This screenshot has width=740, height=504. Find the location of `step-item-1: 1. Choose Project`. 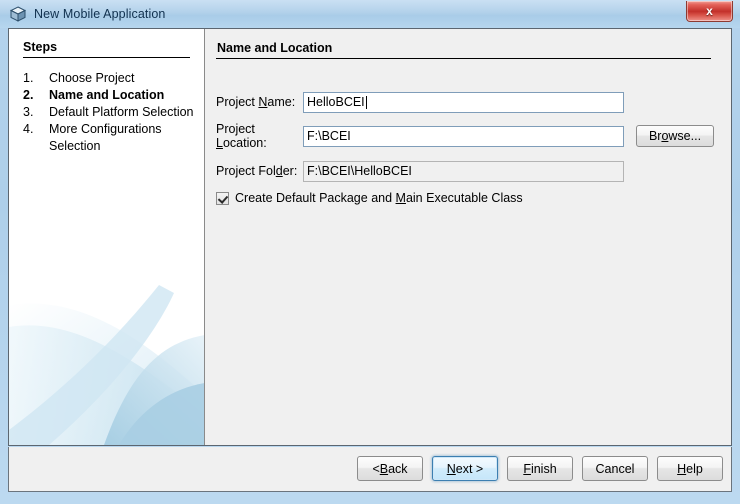

step-item-1: 1. Choose Project is located at coordinates (106, 78).